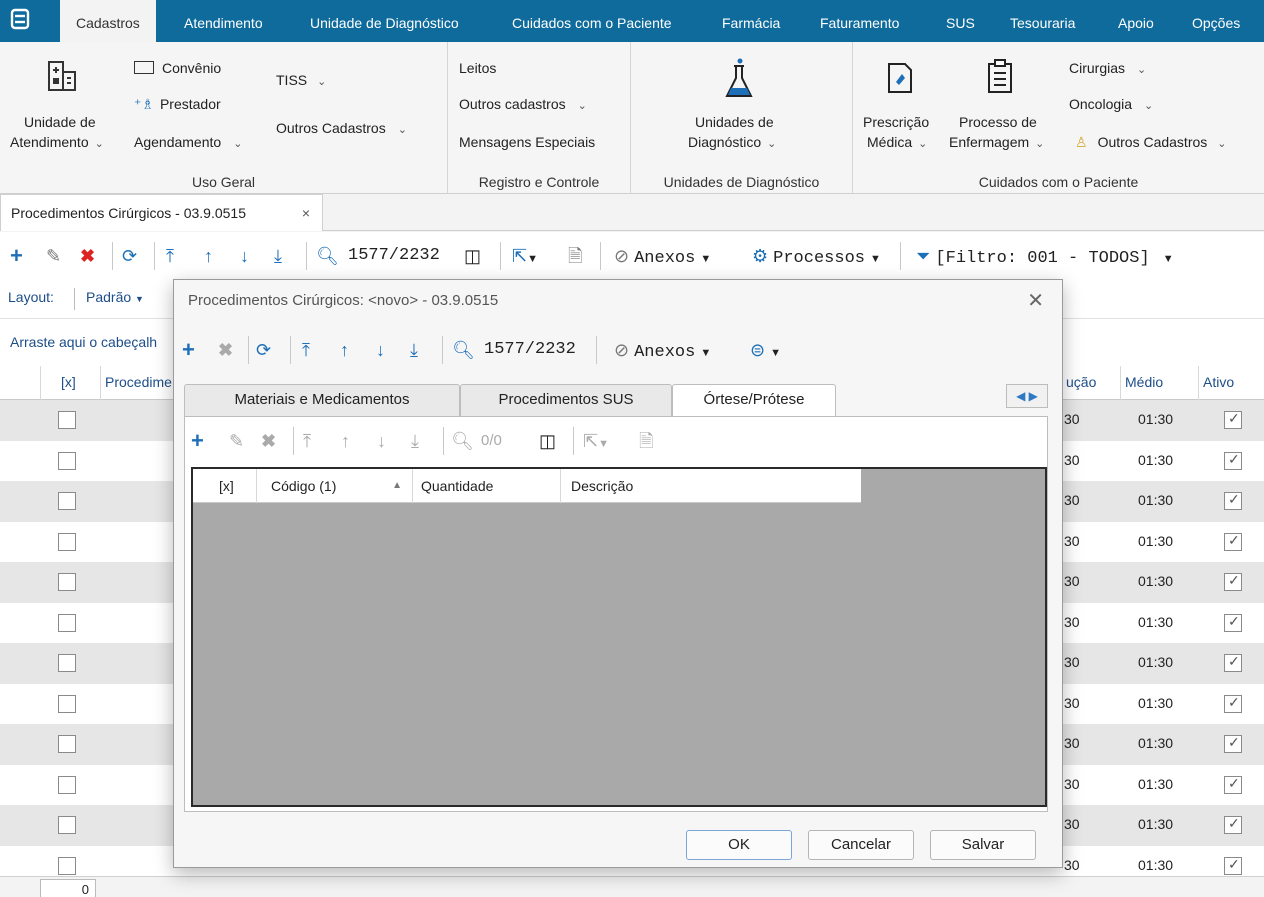 This screenshot has width=1264, height=897. Describe the element at coordinates (108, 21) in the screenshot. I see `menu-cadastros: Cadastros` at that location.